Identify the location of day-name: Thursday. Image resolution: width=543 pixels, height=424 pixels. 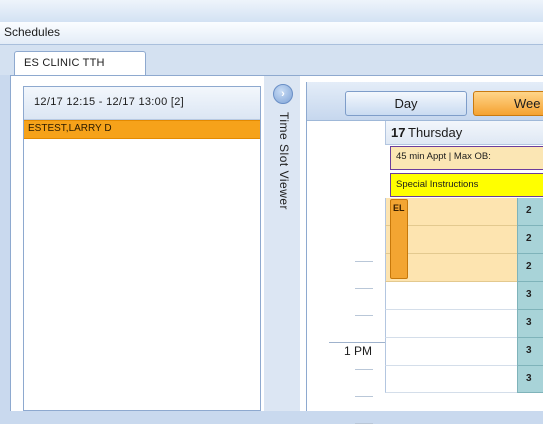
(435, 132).